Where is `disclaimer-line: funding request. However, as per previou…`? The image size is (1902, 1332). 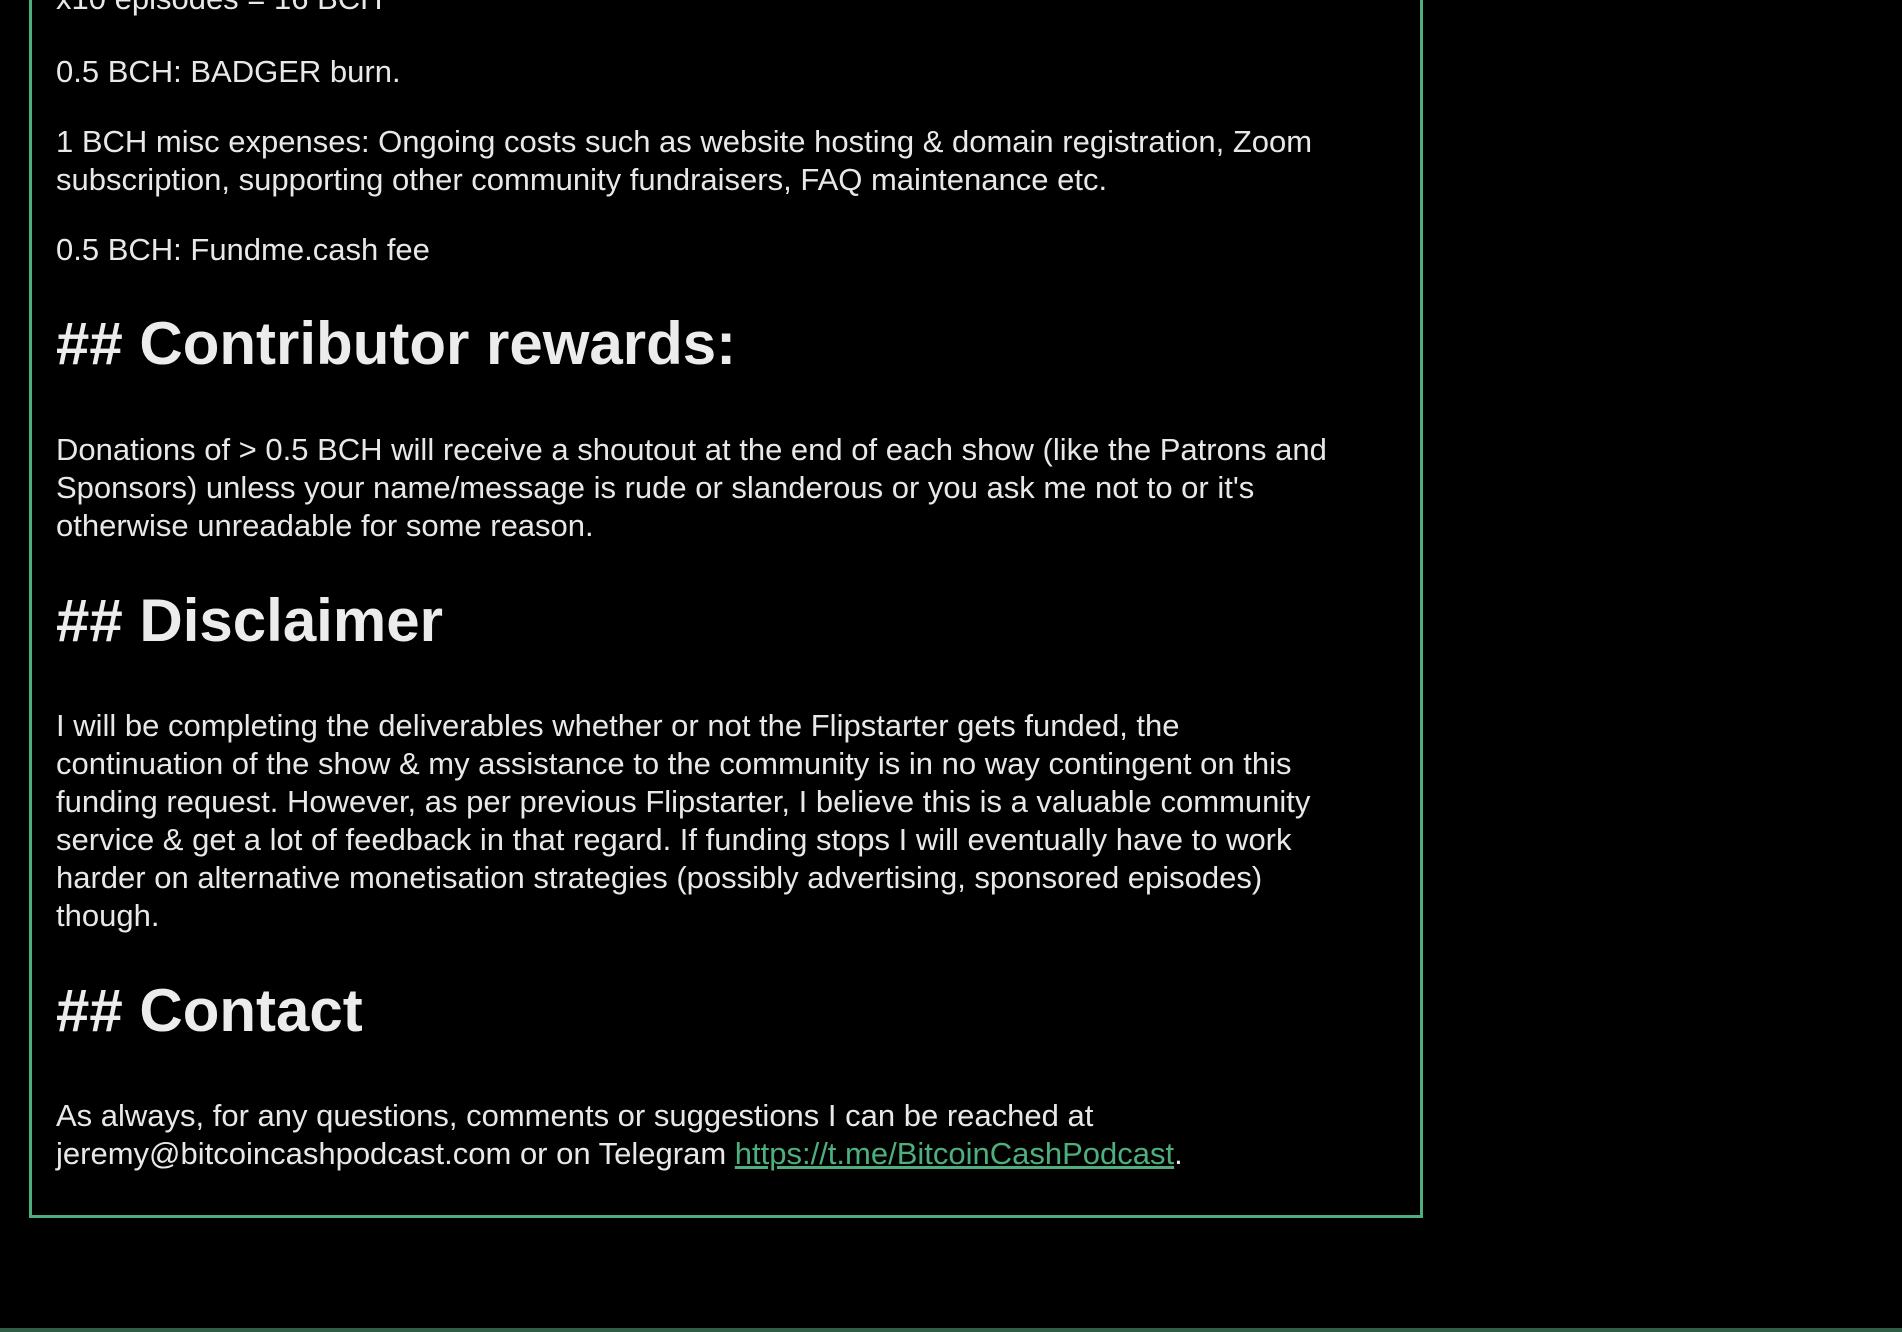
disclaimer-line: funding request. However, as per previou… is located at coordinates (683, 801).